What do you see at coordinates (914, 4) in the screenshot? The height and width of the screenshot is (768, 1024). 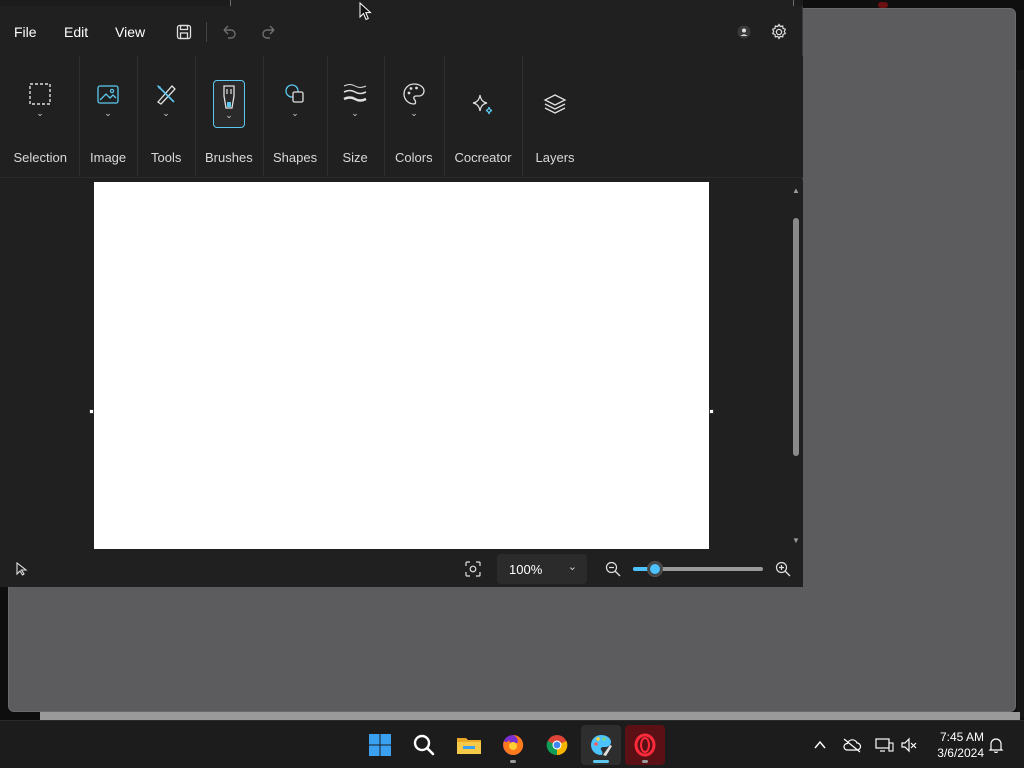 I see `background-window-titlebar` at bounding box center [914, 4].